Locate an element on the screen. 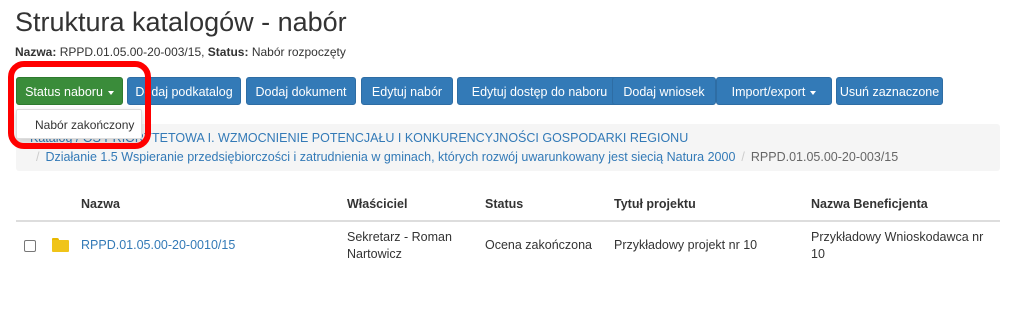 This screenshot has width=1024, height=318. row-project-title: Przykładowy projekt nr 10 is located at coordinates (686, 245).